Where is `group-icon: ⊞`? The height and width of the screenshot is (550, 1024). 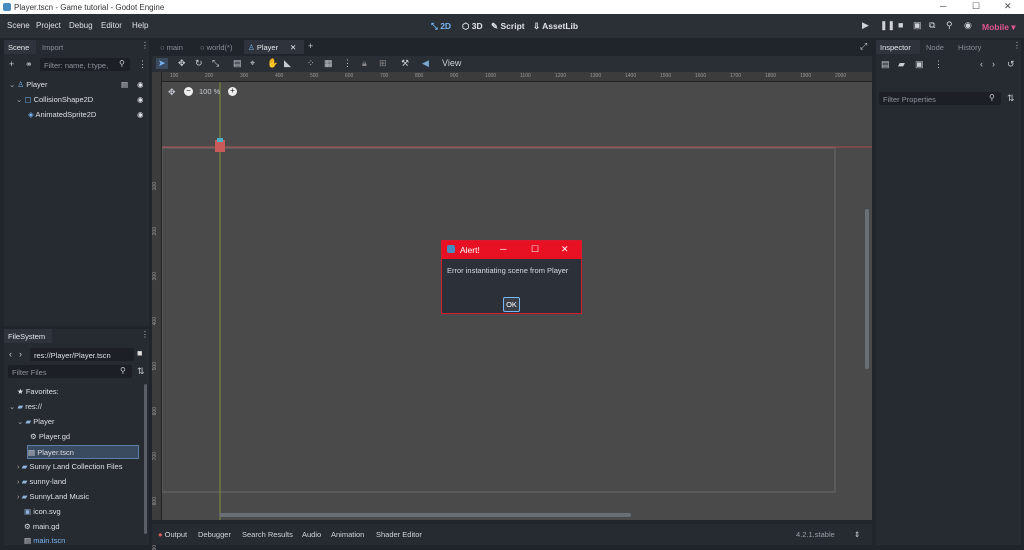 group-icon: ⊞ is located at coordinates (383, 63).